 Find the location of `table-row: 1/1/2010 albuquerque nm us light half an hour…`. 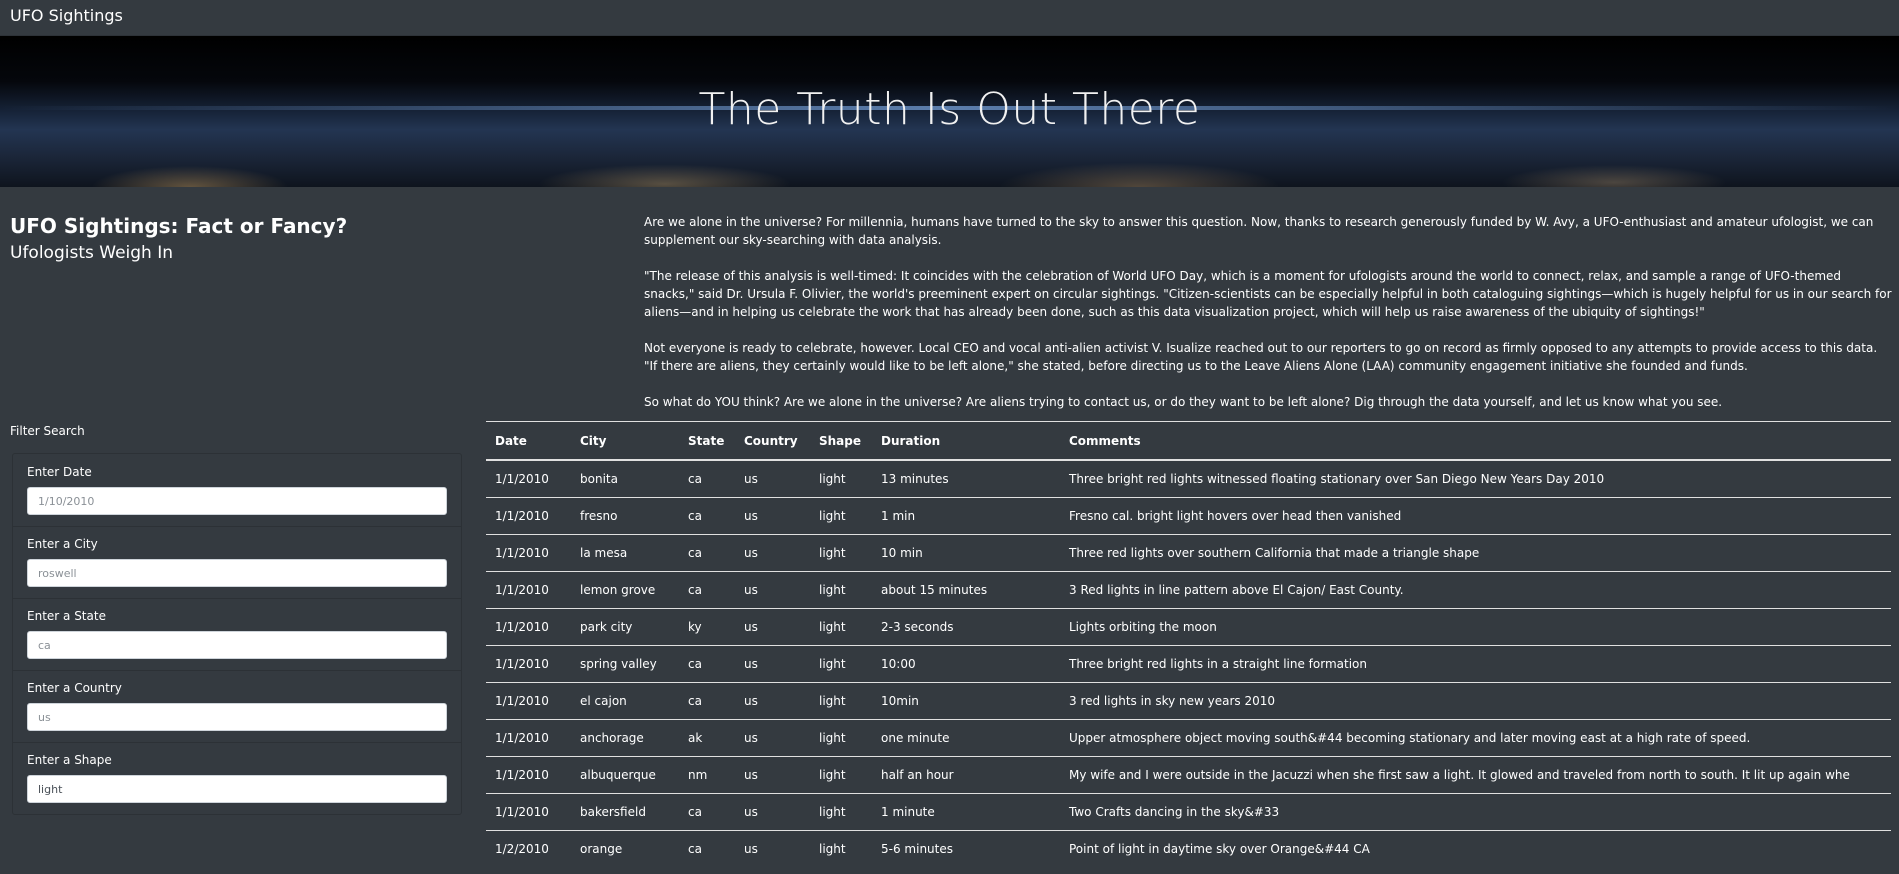

table-row: 1/1/2010 albuquerque nm us light half an hour… is located at coordinates (1188, 775).